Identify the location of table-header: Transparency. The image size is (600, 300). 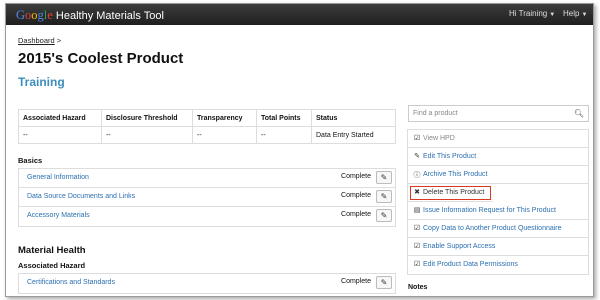
(224, 118).